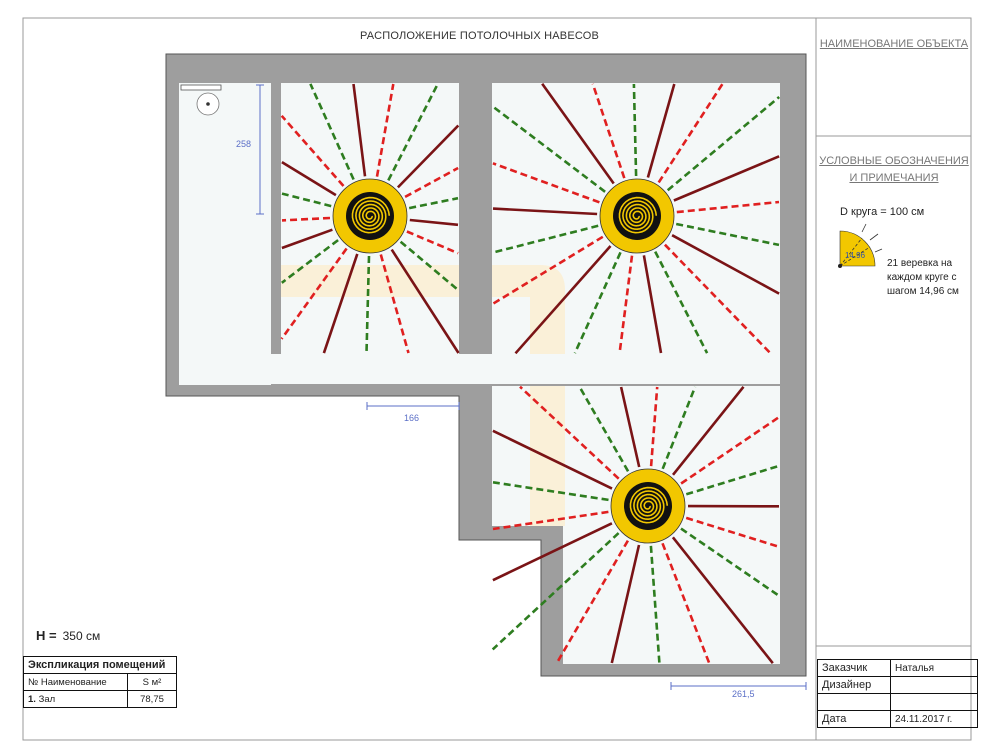  I want to click on customer-value: Наталья, so click(934, 668).